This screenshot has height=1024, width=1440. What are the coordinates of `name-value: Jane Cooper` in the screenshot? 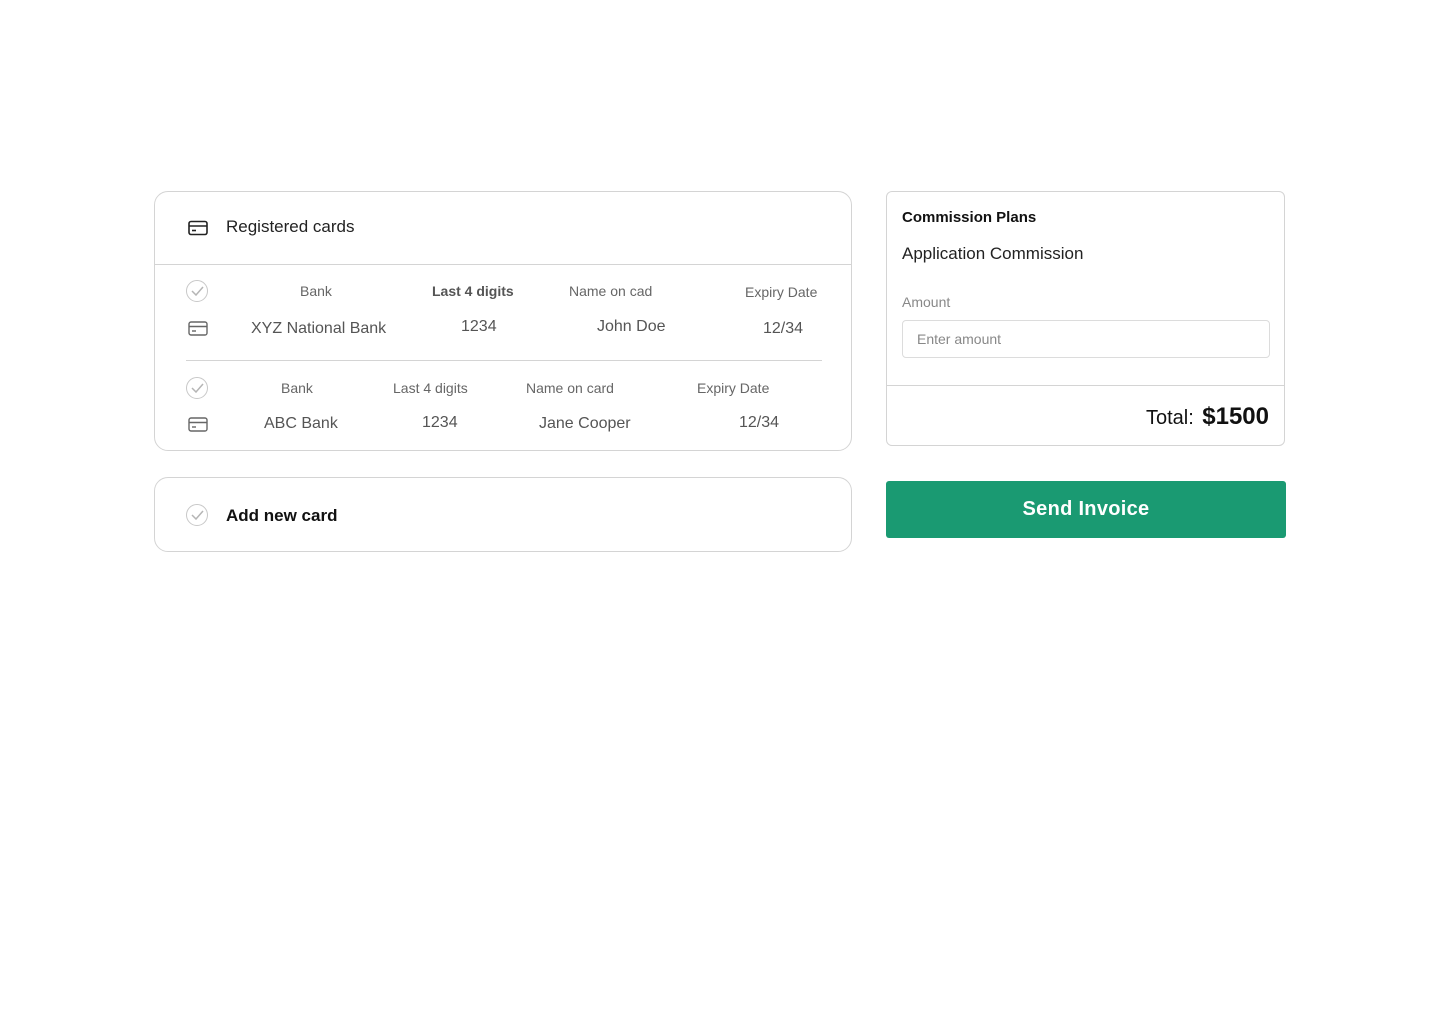 It's located at (585, 423).